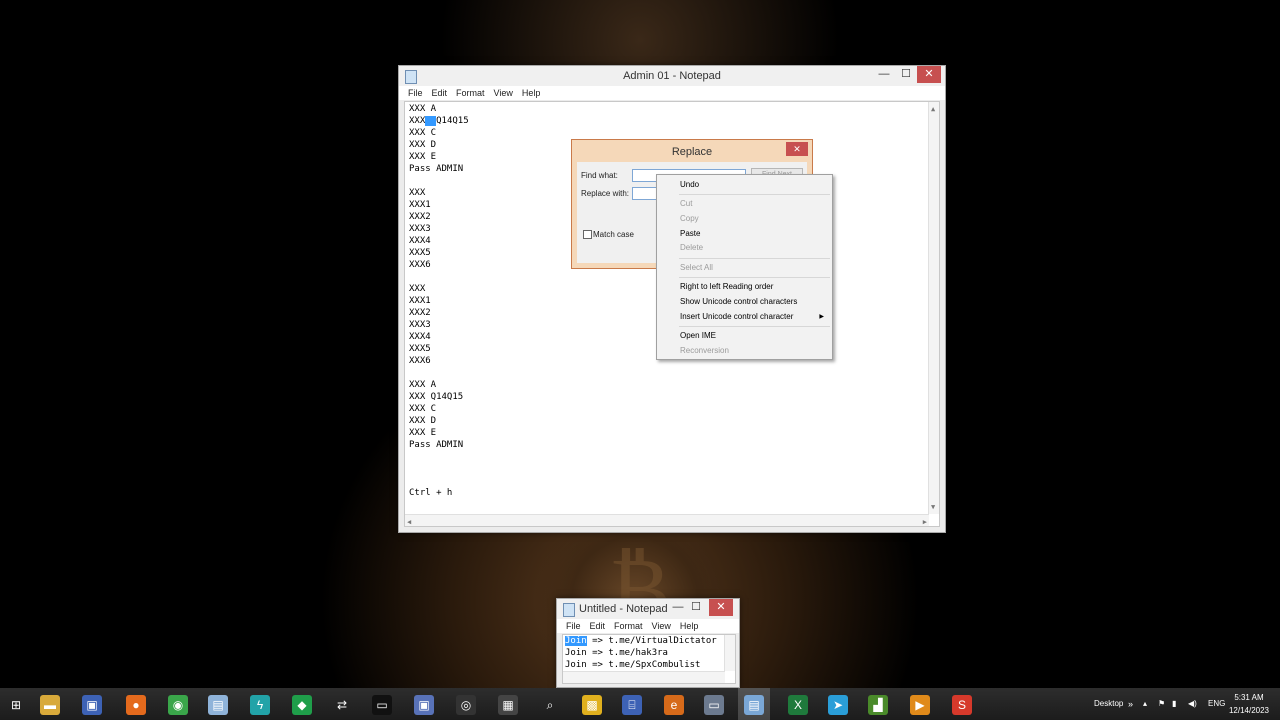 The width and height of the screenshot is (1280, 720). I want to click on nox-icon: ◎, so click(466, 704).